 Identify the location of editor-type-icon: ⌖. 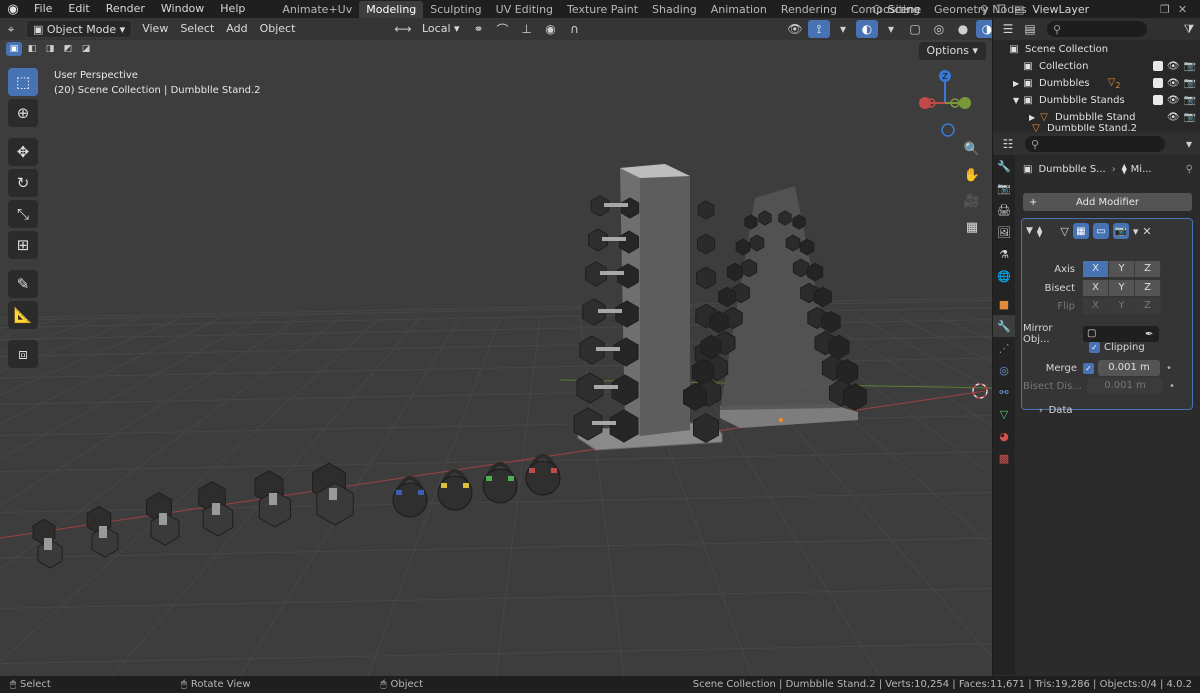
(11, 29).